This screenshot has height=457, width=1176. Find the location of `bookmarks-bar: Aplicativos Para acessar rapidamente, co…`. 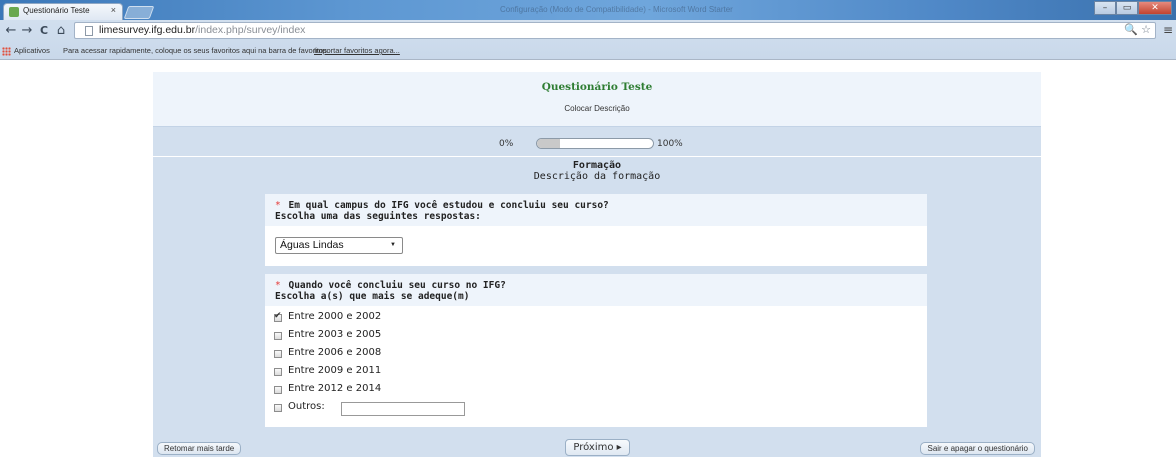

bookmarks-bar: Aplicativos Para acessar rapidamente, co… is located at coordinates (588, 51).